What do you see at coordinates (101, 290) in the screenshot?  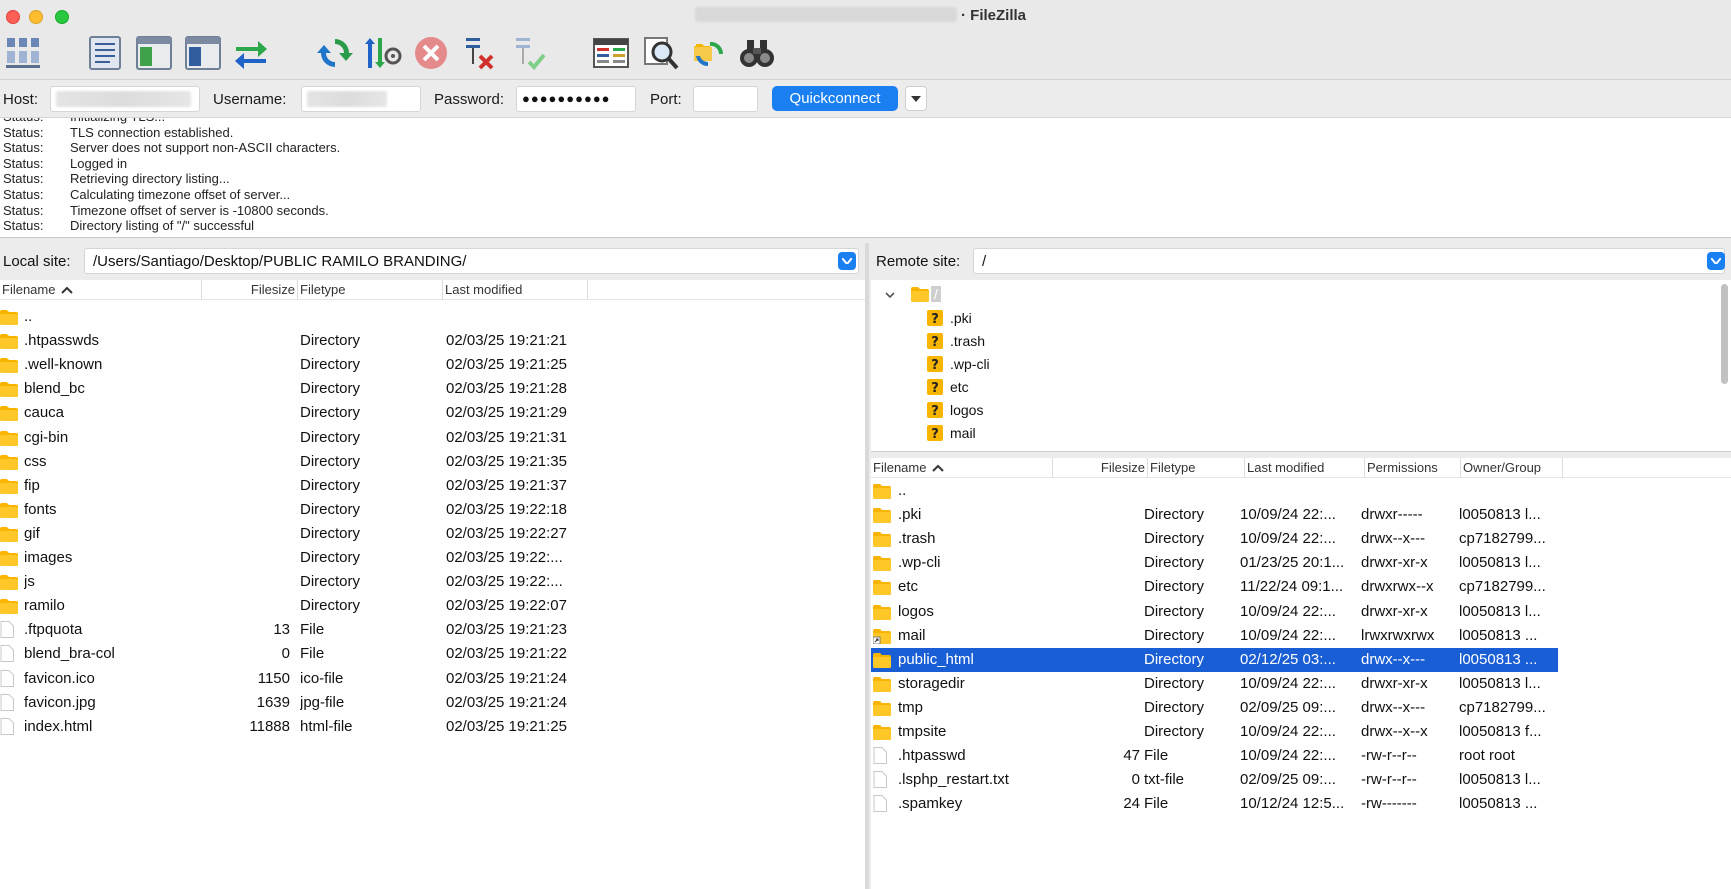 I see `local-col-filename: Filename` at bounding box center [101, 290].